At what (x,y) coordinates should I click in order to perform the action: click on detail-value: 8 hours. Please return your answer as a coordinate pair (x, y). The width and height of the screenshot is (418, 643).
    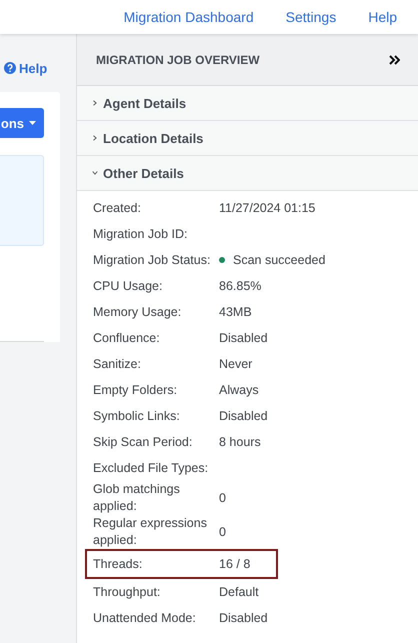
    Looking at the image, I should click on (240, 442).